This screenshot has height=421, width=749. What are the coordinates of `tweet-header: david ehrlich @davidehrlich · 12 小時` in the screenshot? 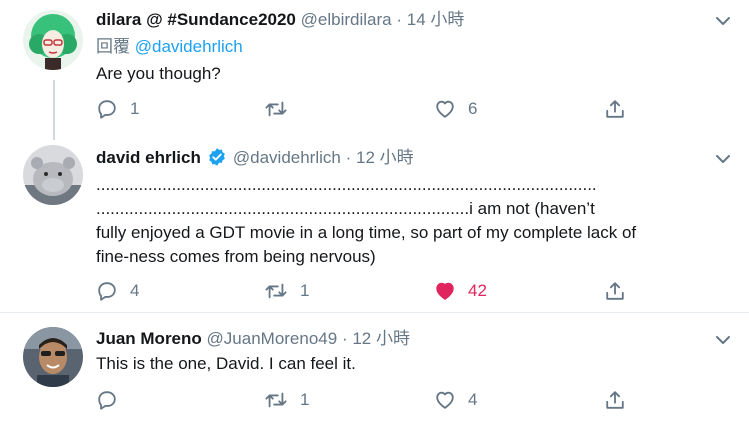 It's located at (255, 158).